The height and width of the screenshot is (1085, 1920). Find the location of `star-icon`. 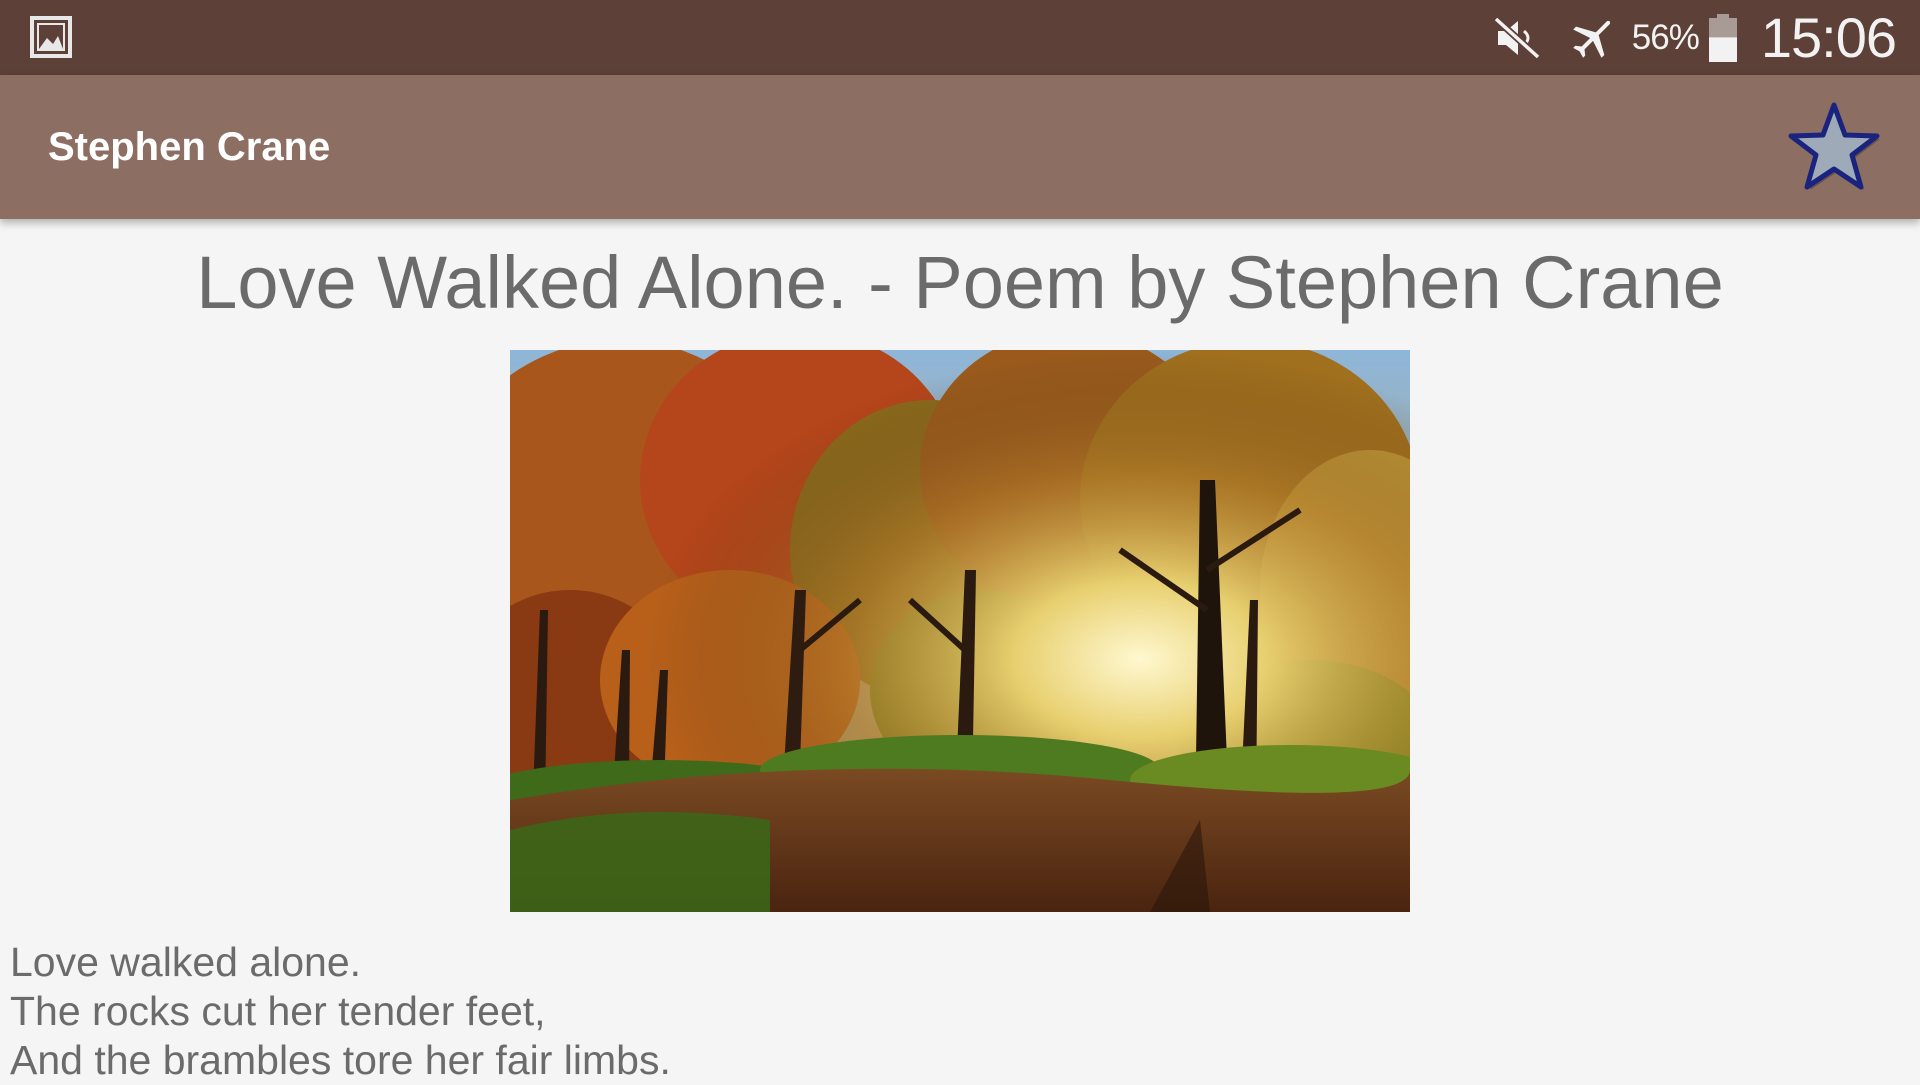

star-icon is located at coordinates (1834, 146).